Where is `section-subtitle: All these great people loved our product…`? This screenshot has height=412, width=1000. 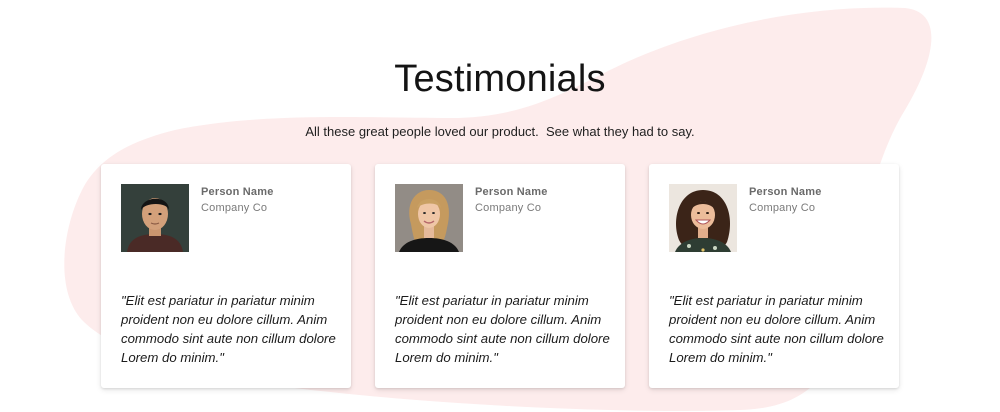
section-subtitle: All these great people loved our product… is located at coordinates (500, 131).